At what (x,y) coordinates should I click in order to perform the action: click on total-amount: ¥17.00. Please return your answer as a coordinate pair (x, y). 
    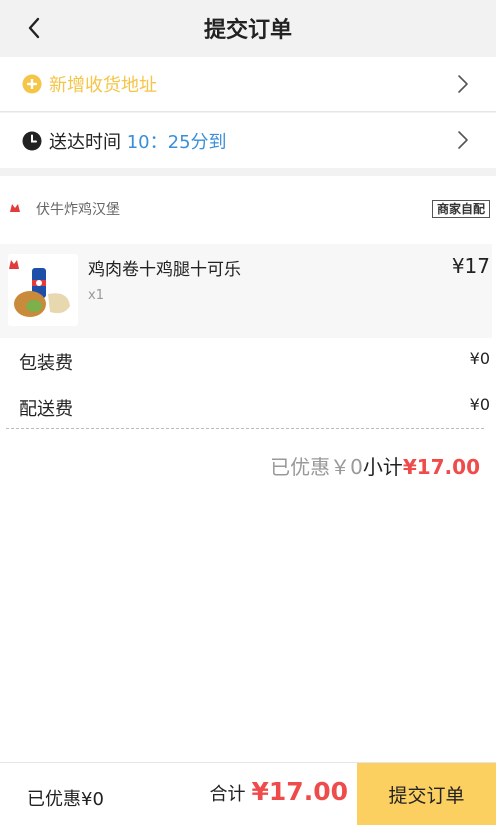
    Looking at the image, I should click on (299, 791).